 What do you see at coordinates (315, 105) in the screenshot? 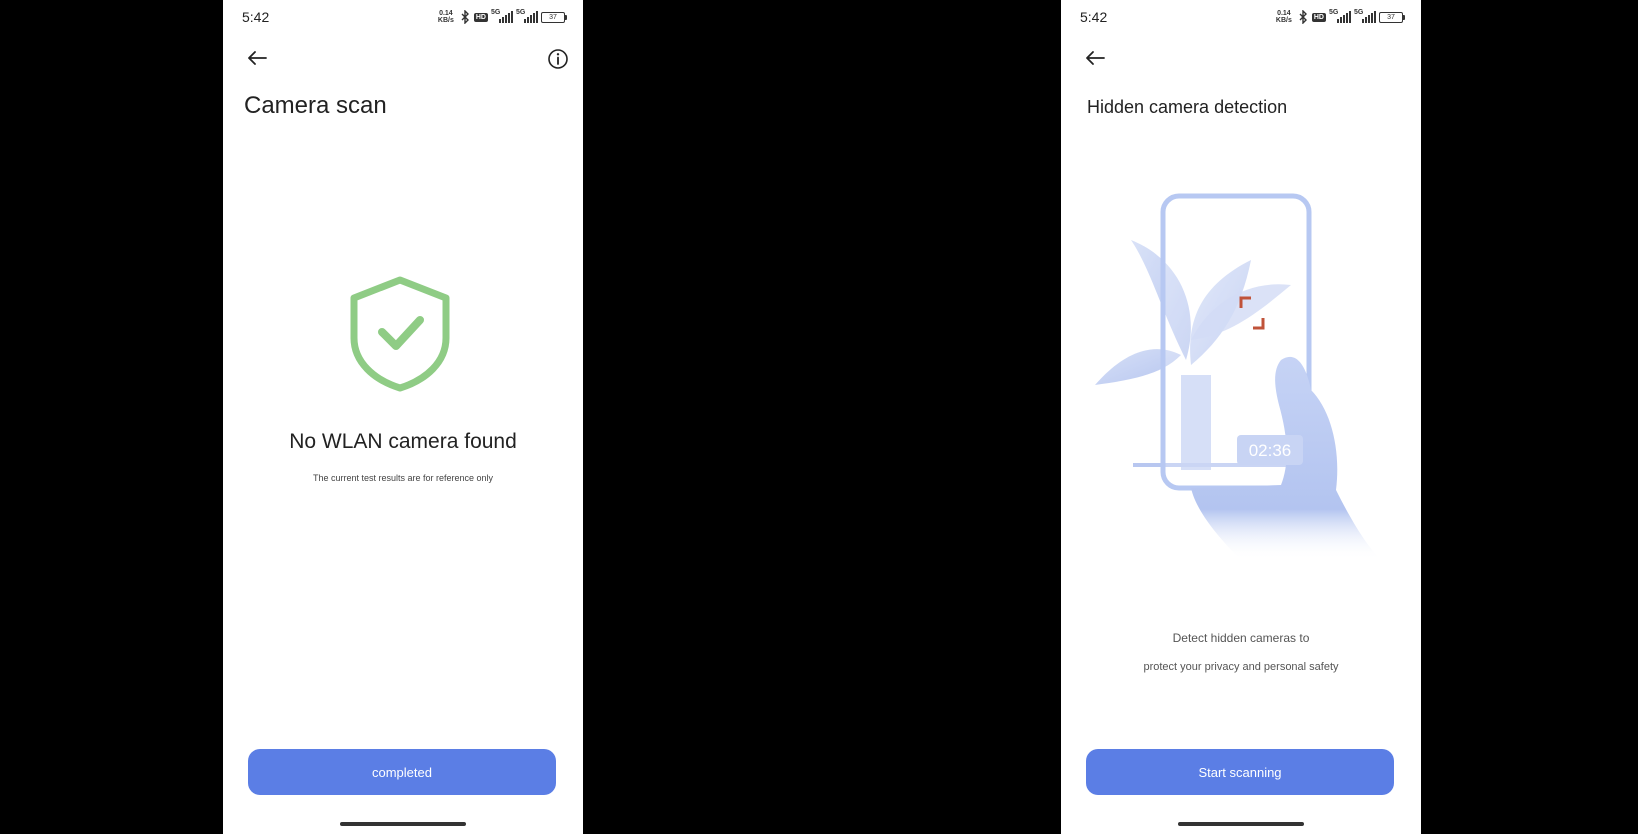
I see `page-title: Camera scan` at bounding box center [315, 105].